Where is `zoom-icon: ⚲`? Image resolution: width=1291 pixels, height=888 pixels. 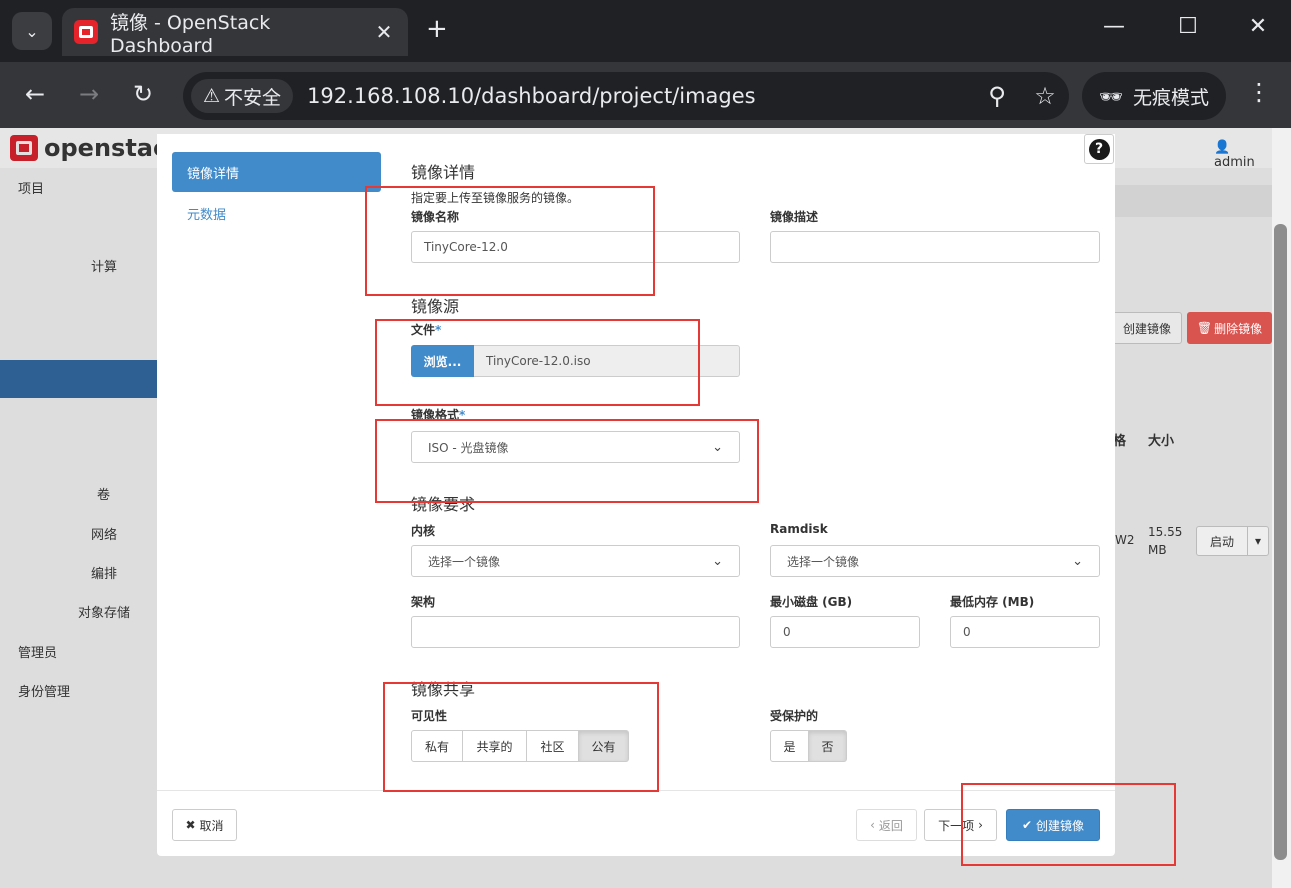
zoom-icon: ⚲ is located at coordinates (997, 96).